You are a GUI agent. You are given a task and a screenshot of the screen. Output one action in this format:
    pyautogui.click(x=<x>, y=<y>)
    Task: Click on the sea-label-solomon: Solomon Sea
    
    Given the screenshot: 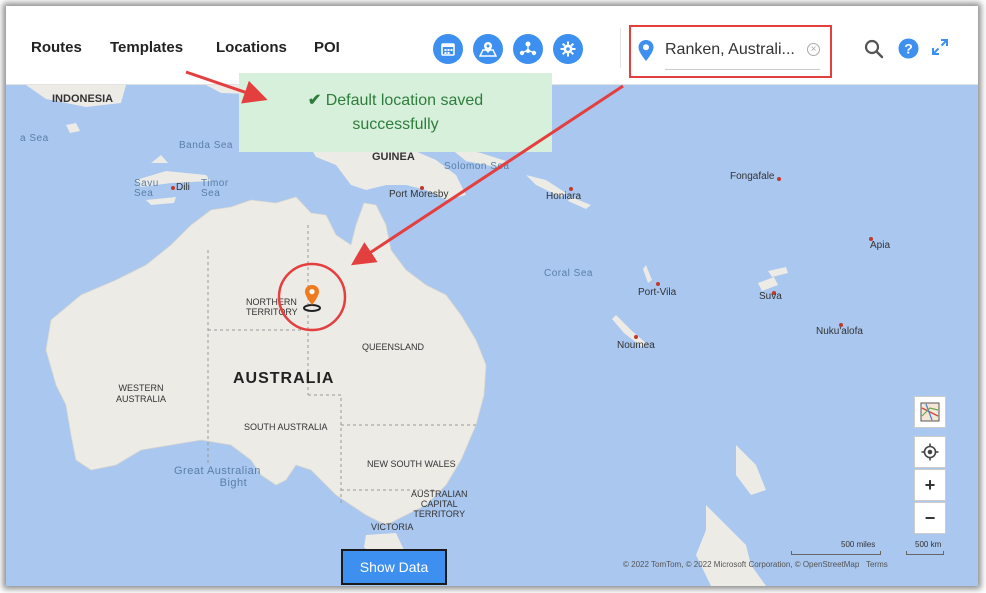 What is the action you would take?
    pyautogui.click(x=477, y=166)
    